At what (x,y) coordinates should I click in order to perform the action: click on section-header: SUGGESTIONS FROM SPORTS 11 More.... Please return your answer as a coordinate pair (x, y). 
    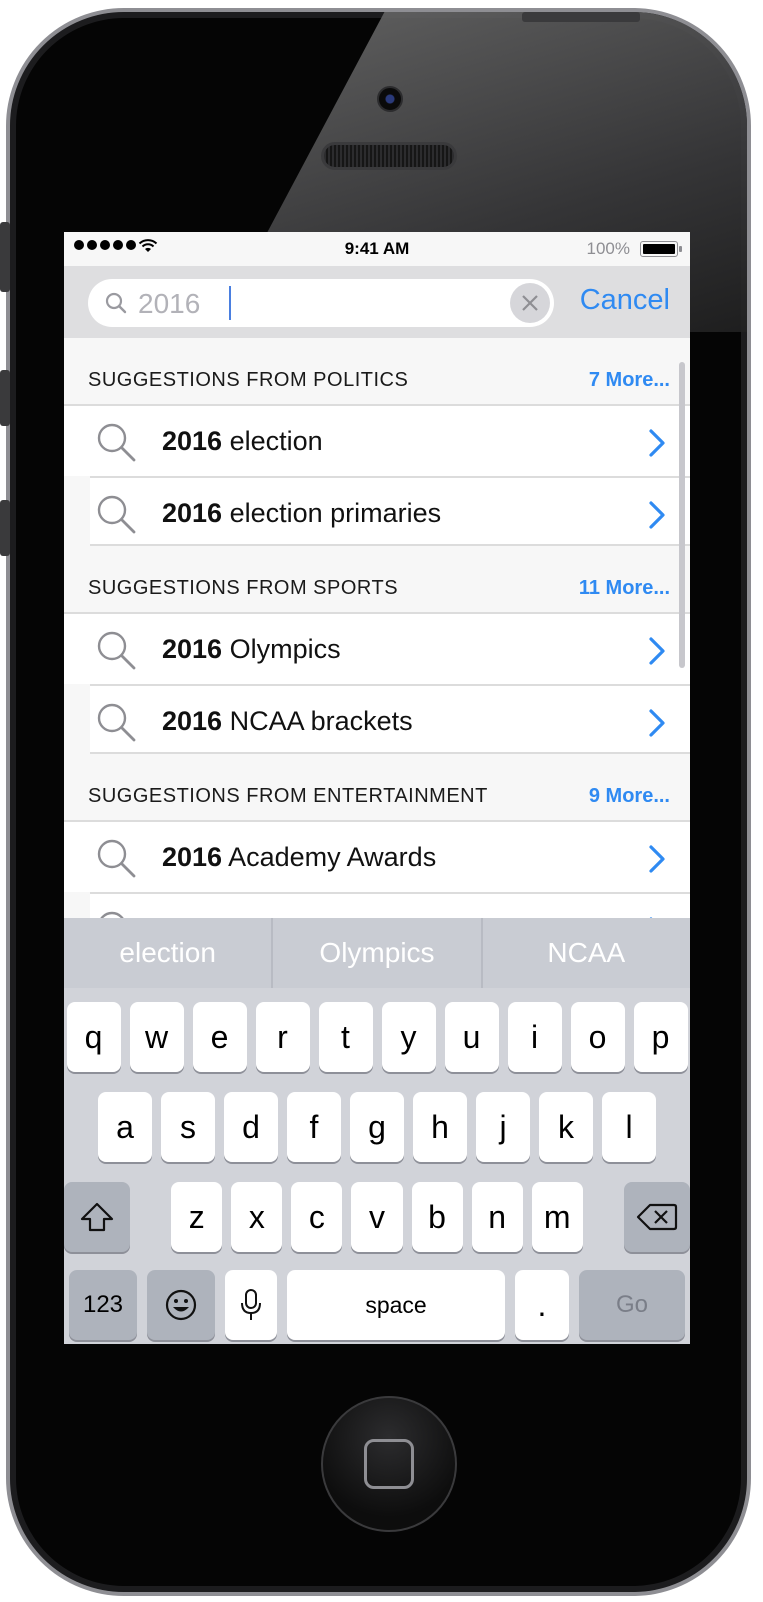
    Looking at the image, I should click on (377, 580).